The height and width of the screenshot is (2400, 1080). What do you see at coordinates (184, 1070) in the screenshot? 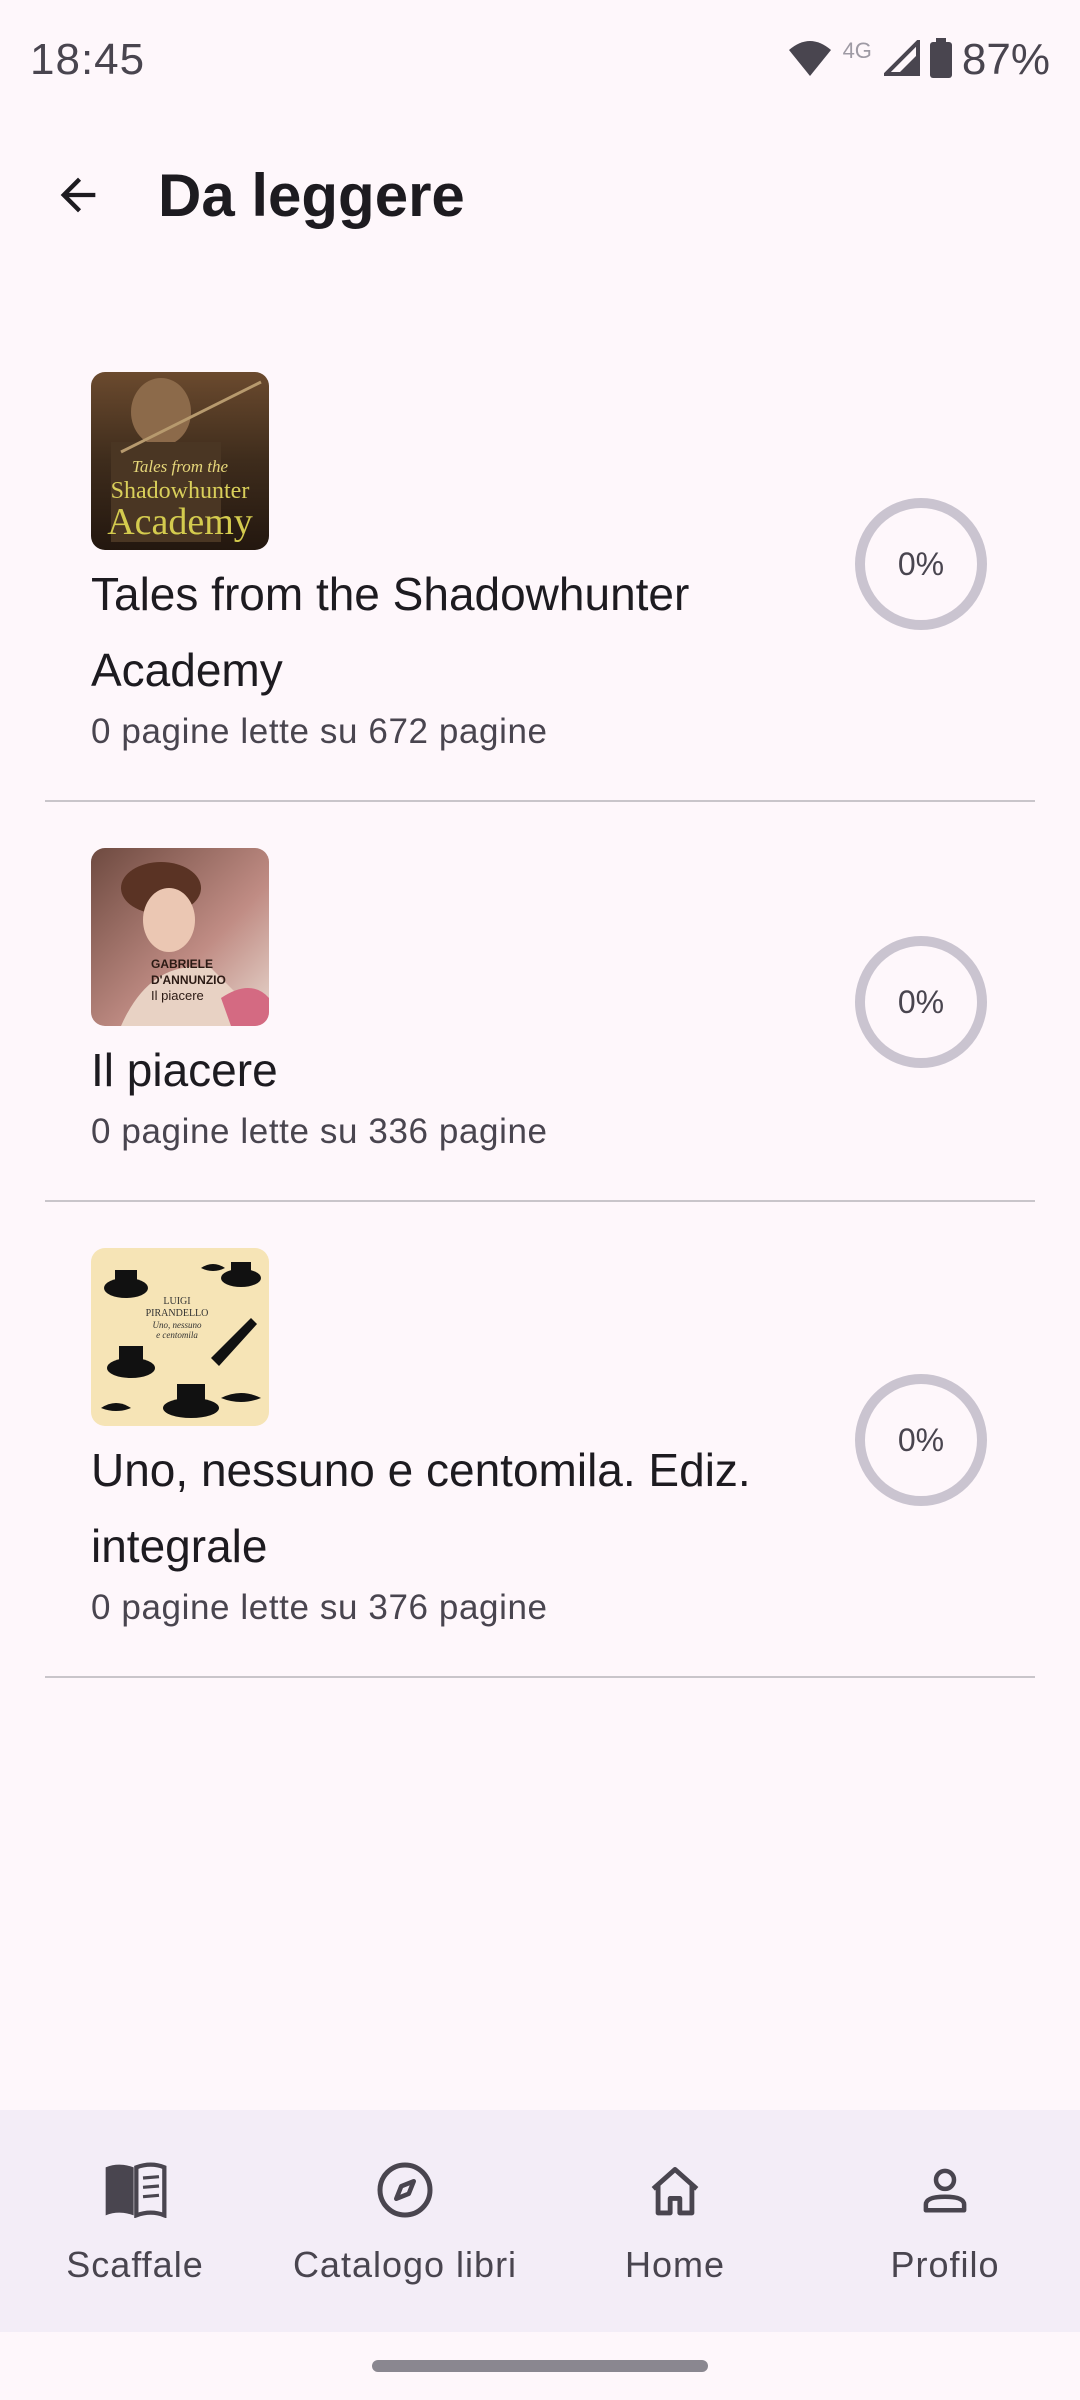
I see `book-title: Il piacere` at bounding box center [184, 1070].